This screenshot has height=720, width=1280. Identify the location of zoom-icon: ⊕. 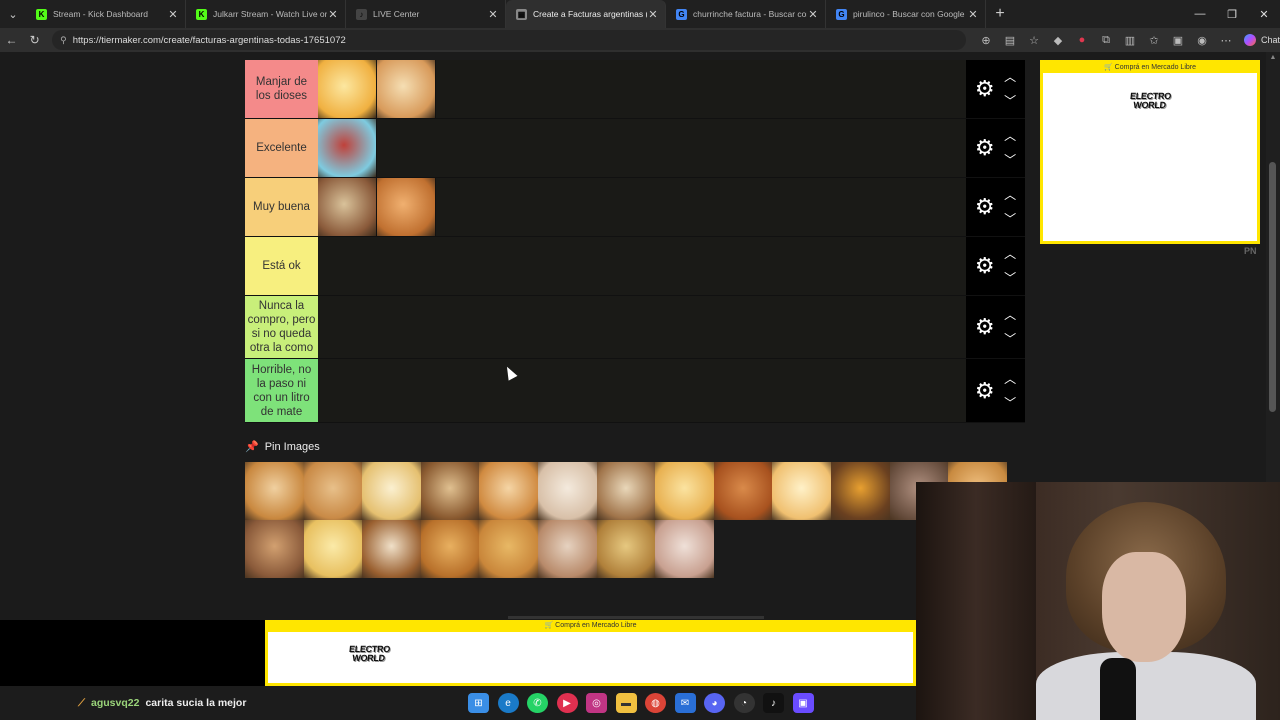
(986, 40).